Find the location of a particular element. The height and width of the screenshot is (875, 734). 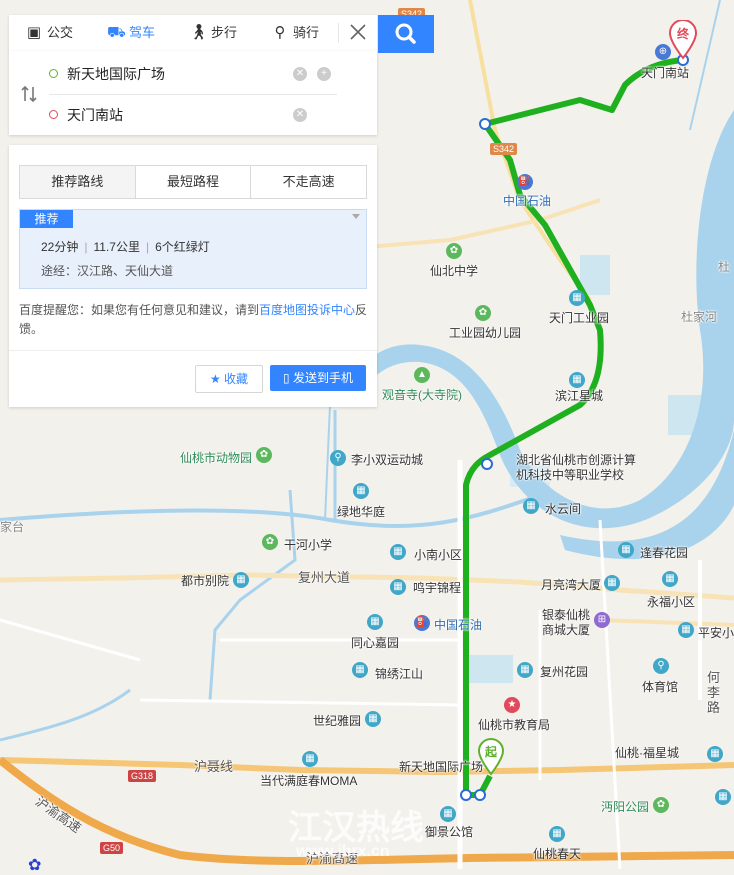

map-label: 逢春花园 is located at coordinates (664, 553).